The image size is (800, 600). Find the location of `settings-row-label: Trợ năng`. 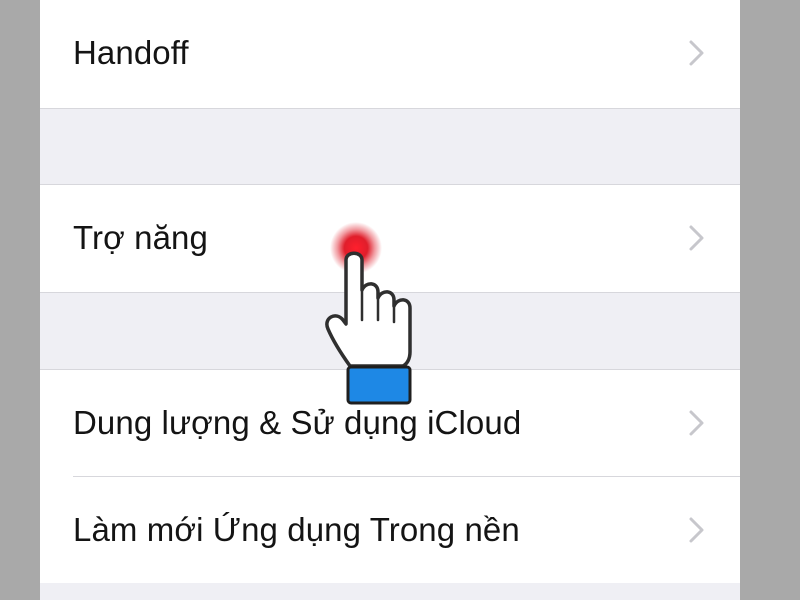

settings-row-label: Trợ năng is located at coordinates (140, 237).